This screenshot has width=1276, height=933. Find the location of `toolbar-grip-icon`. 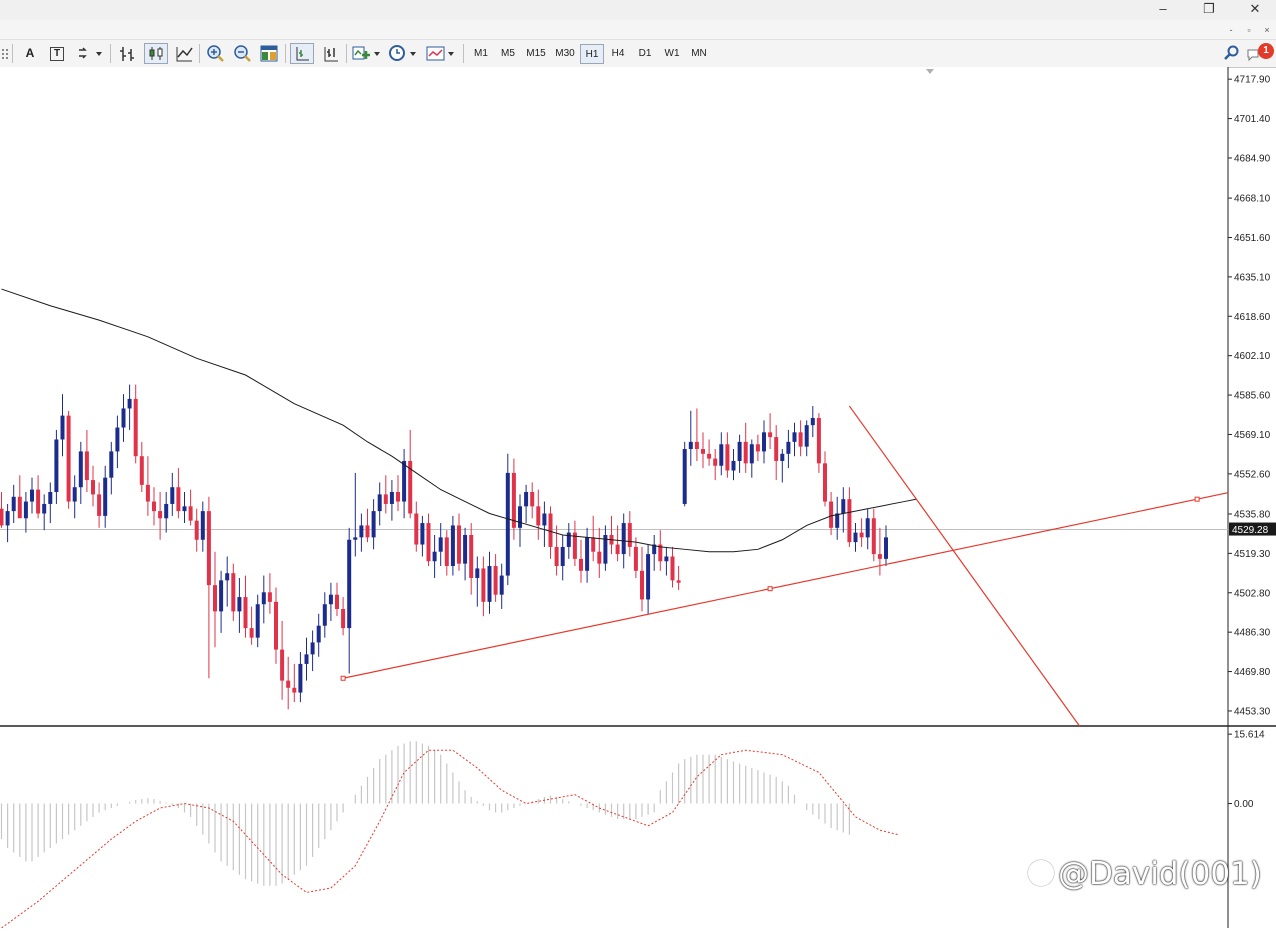

toolbar-grip-icon is located at coordinates (5, 53).